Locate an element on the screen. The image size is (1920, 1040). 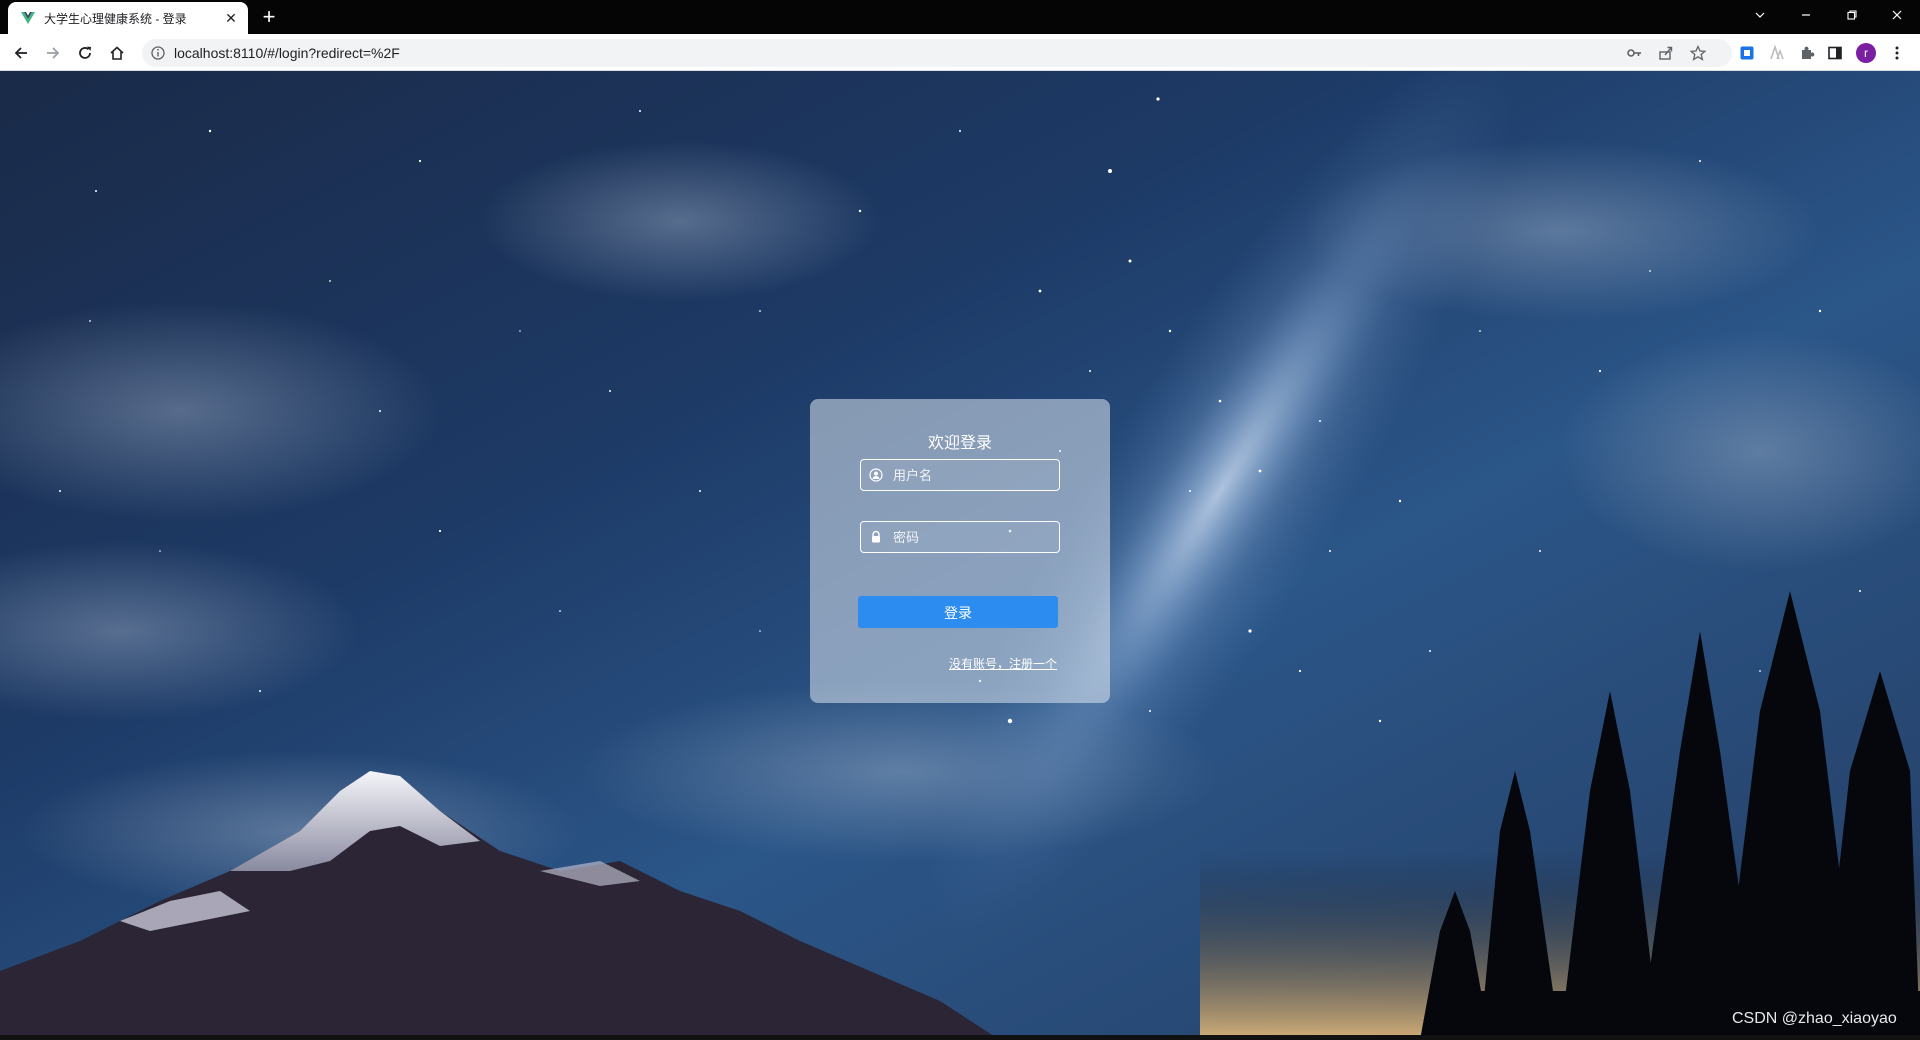
vue-icon is located at coordinates (28, 18).